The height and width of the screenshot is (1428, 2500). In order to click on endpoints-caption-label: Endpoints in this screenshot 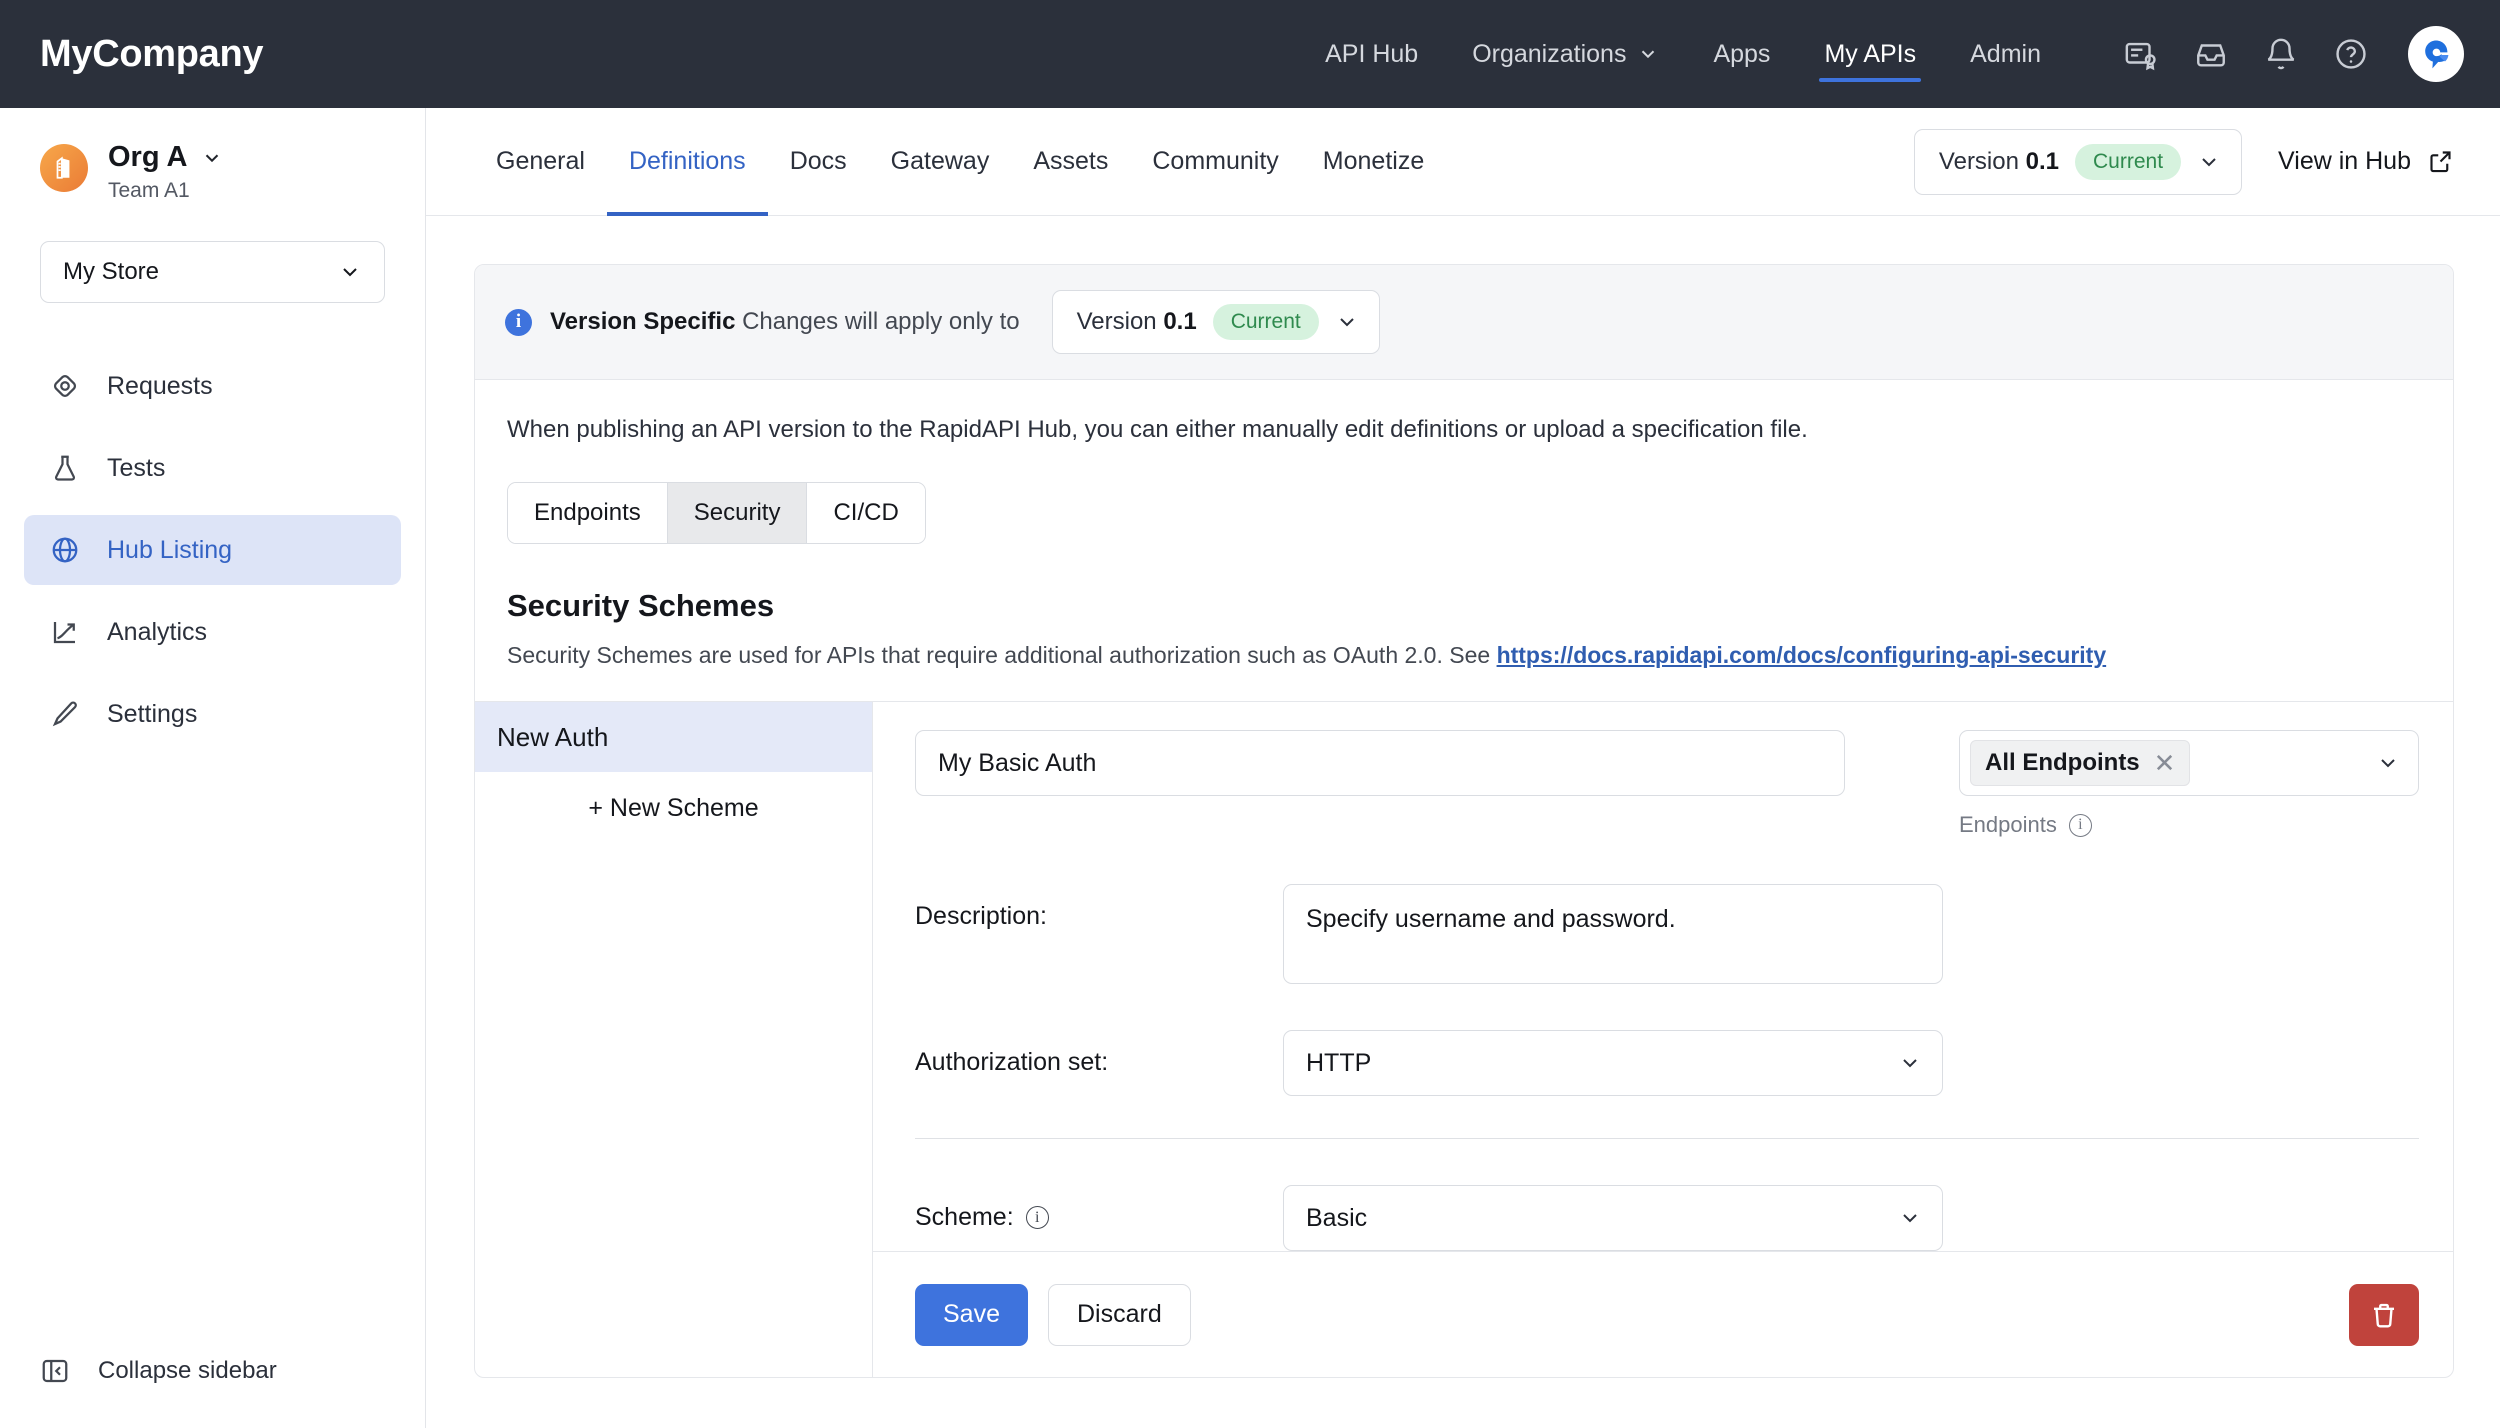, I will do `click(2008, 824)`.